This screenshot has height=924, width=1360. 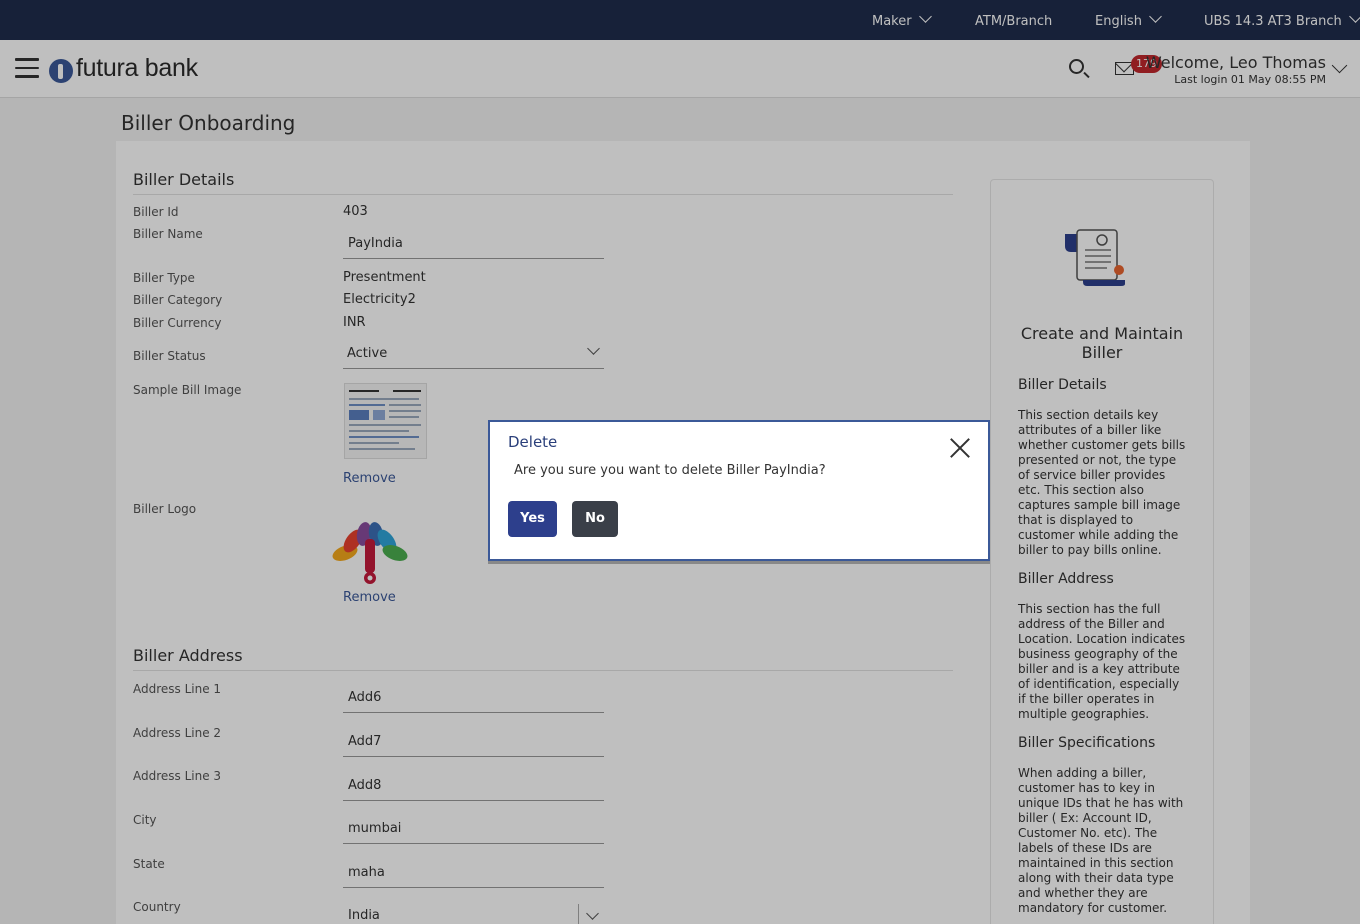 I want to click on dialog-title: Delete, so click(x=533, y=442).